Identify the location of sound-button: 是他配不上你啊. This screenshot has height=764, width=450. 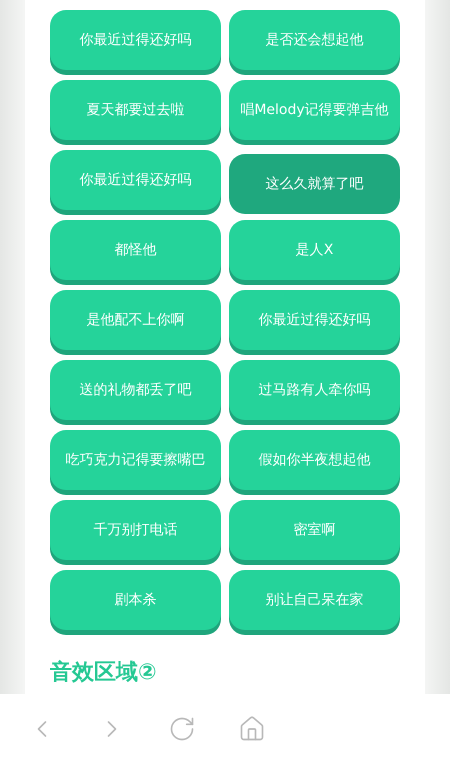
(135, 320).